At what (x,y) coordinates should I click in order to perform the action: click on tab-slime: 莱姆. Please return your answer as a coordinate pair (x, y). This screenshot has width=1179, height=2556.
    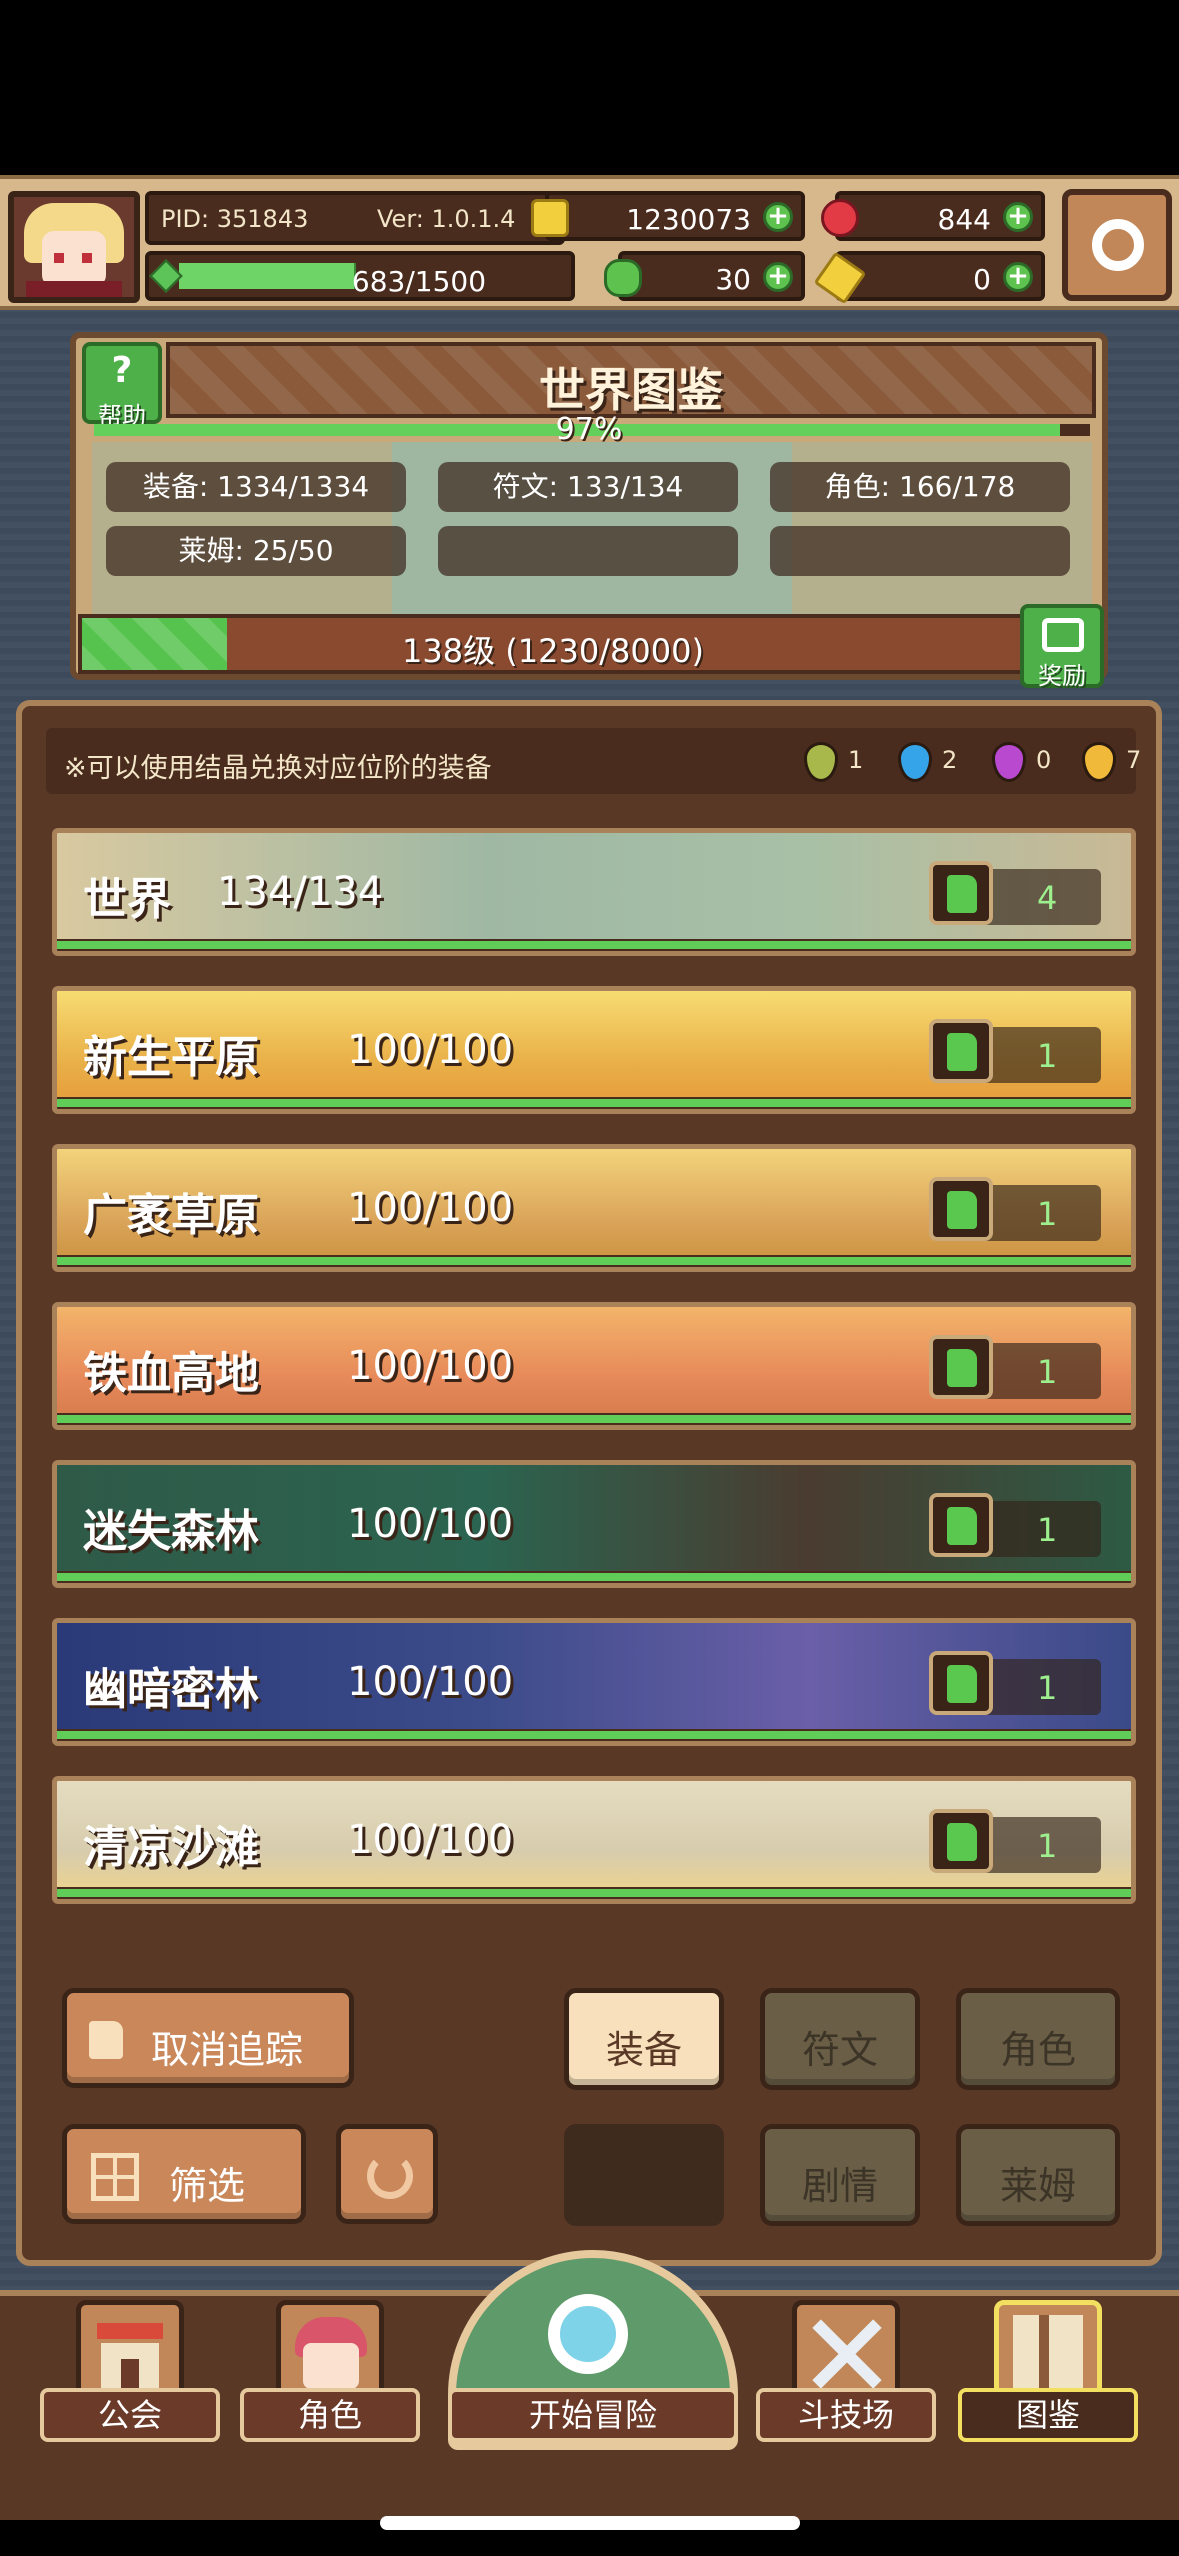
    Looking at the image, I should click on (1038, 2175).